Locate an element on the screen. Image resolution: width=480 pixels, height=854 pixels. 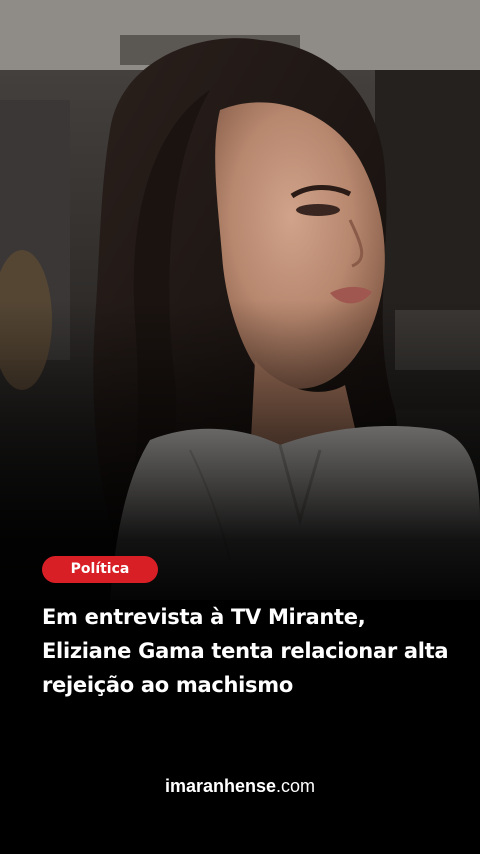
brand-name: imaranhense is located at coordinates (220, 786).